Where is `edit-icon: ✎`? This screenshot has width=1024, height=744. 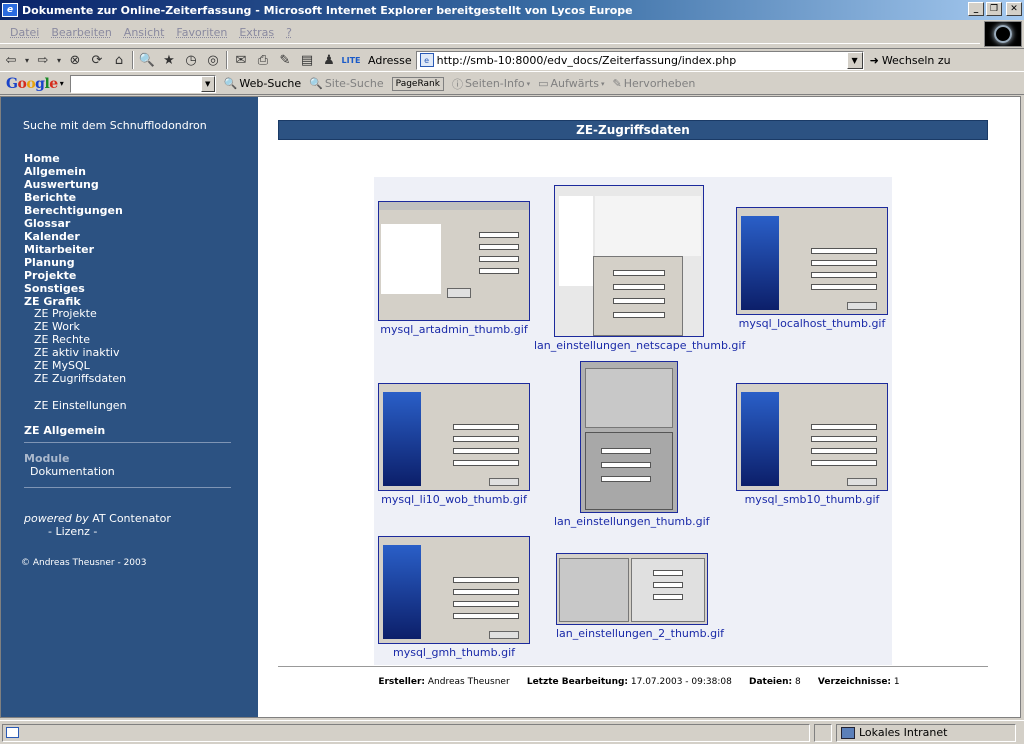 edit-icon: ✎ is located at coordinates (285, 60).